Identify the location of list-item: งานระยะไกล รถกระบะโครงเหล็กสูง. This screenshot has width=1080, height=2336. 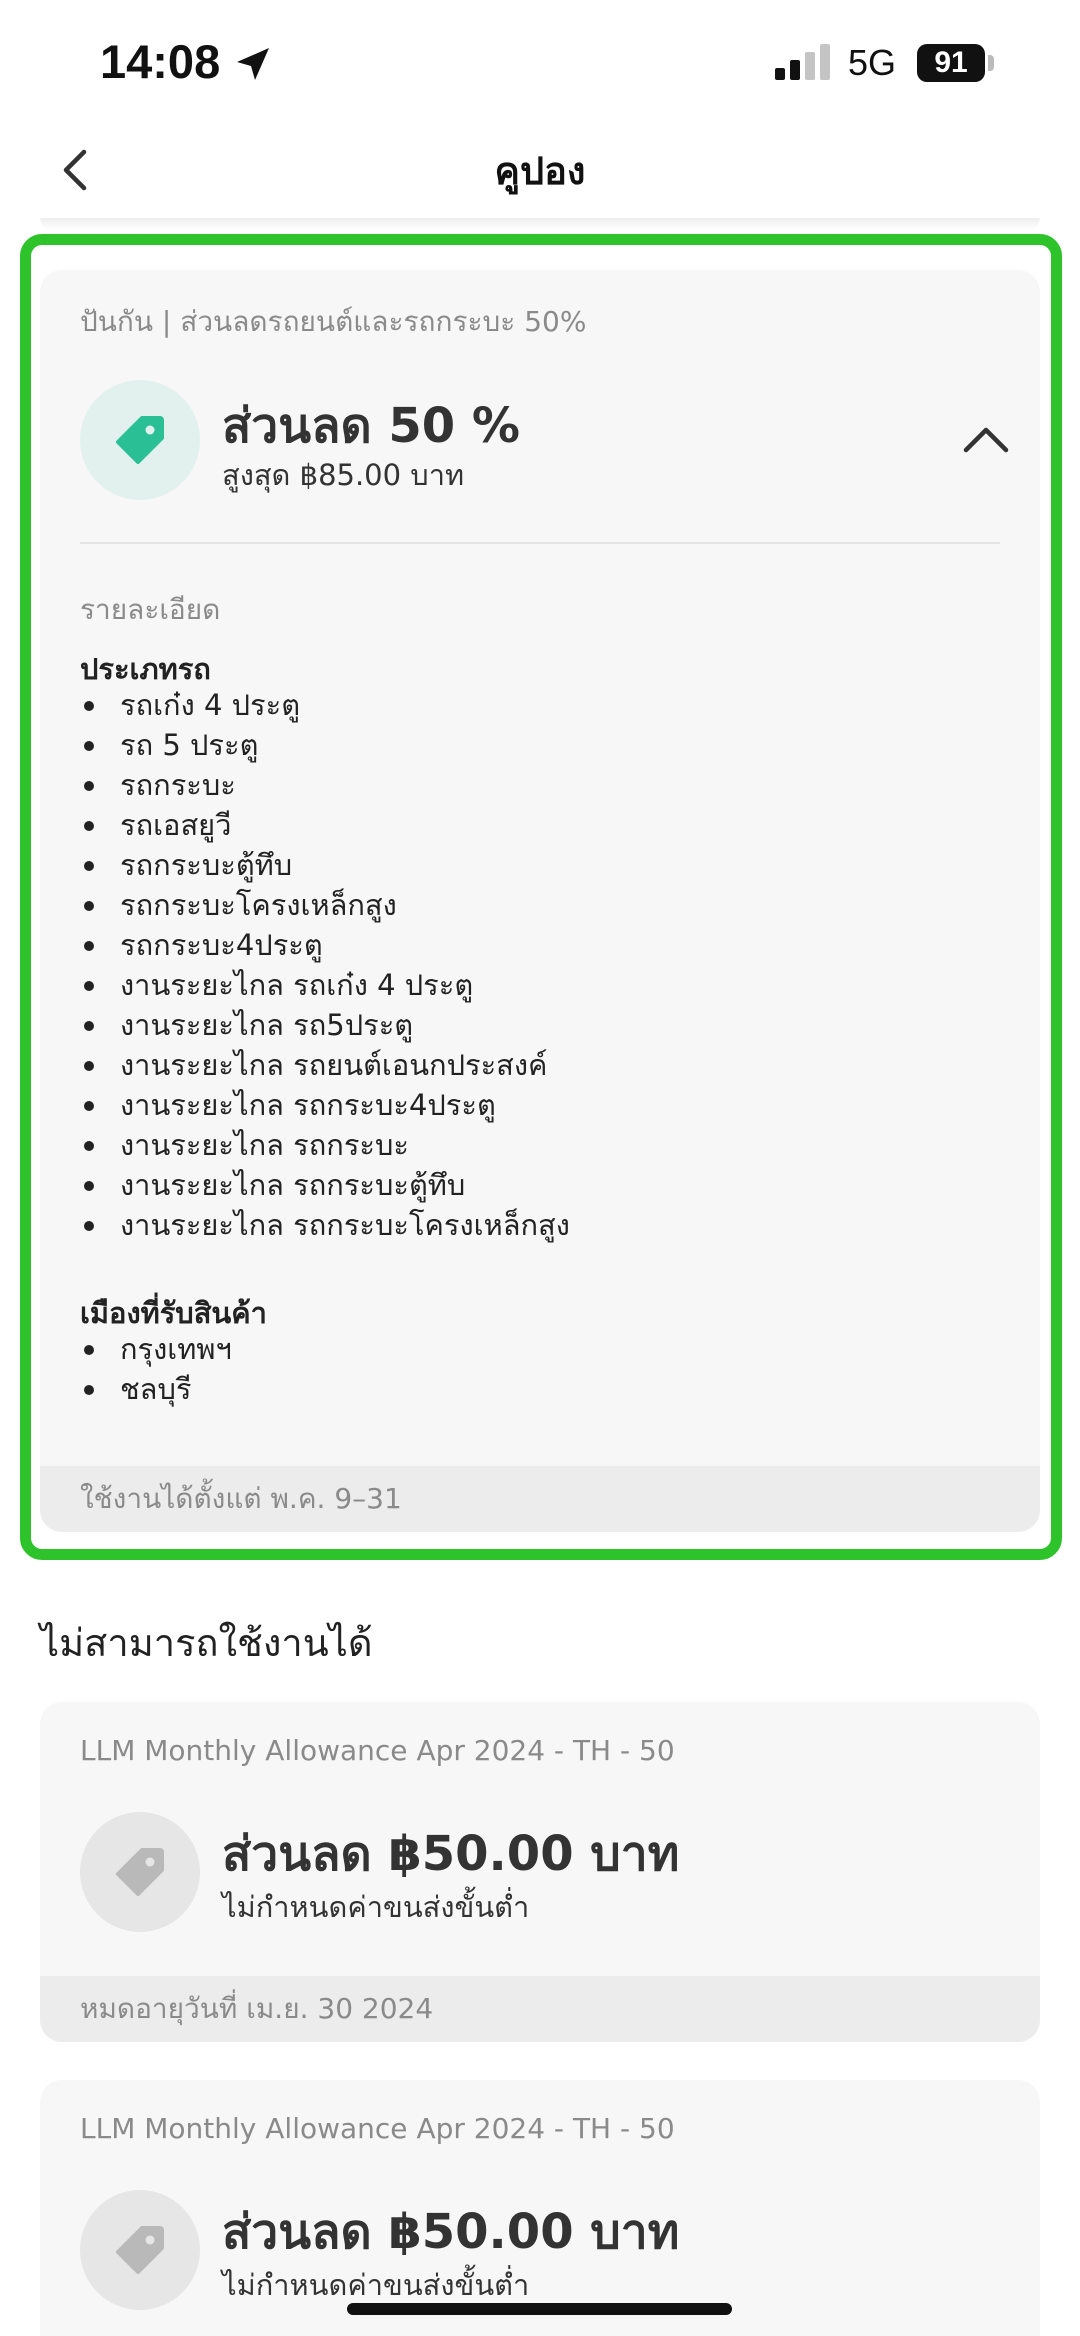
(325, 1225).